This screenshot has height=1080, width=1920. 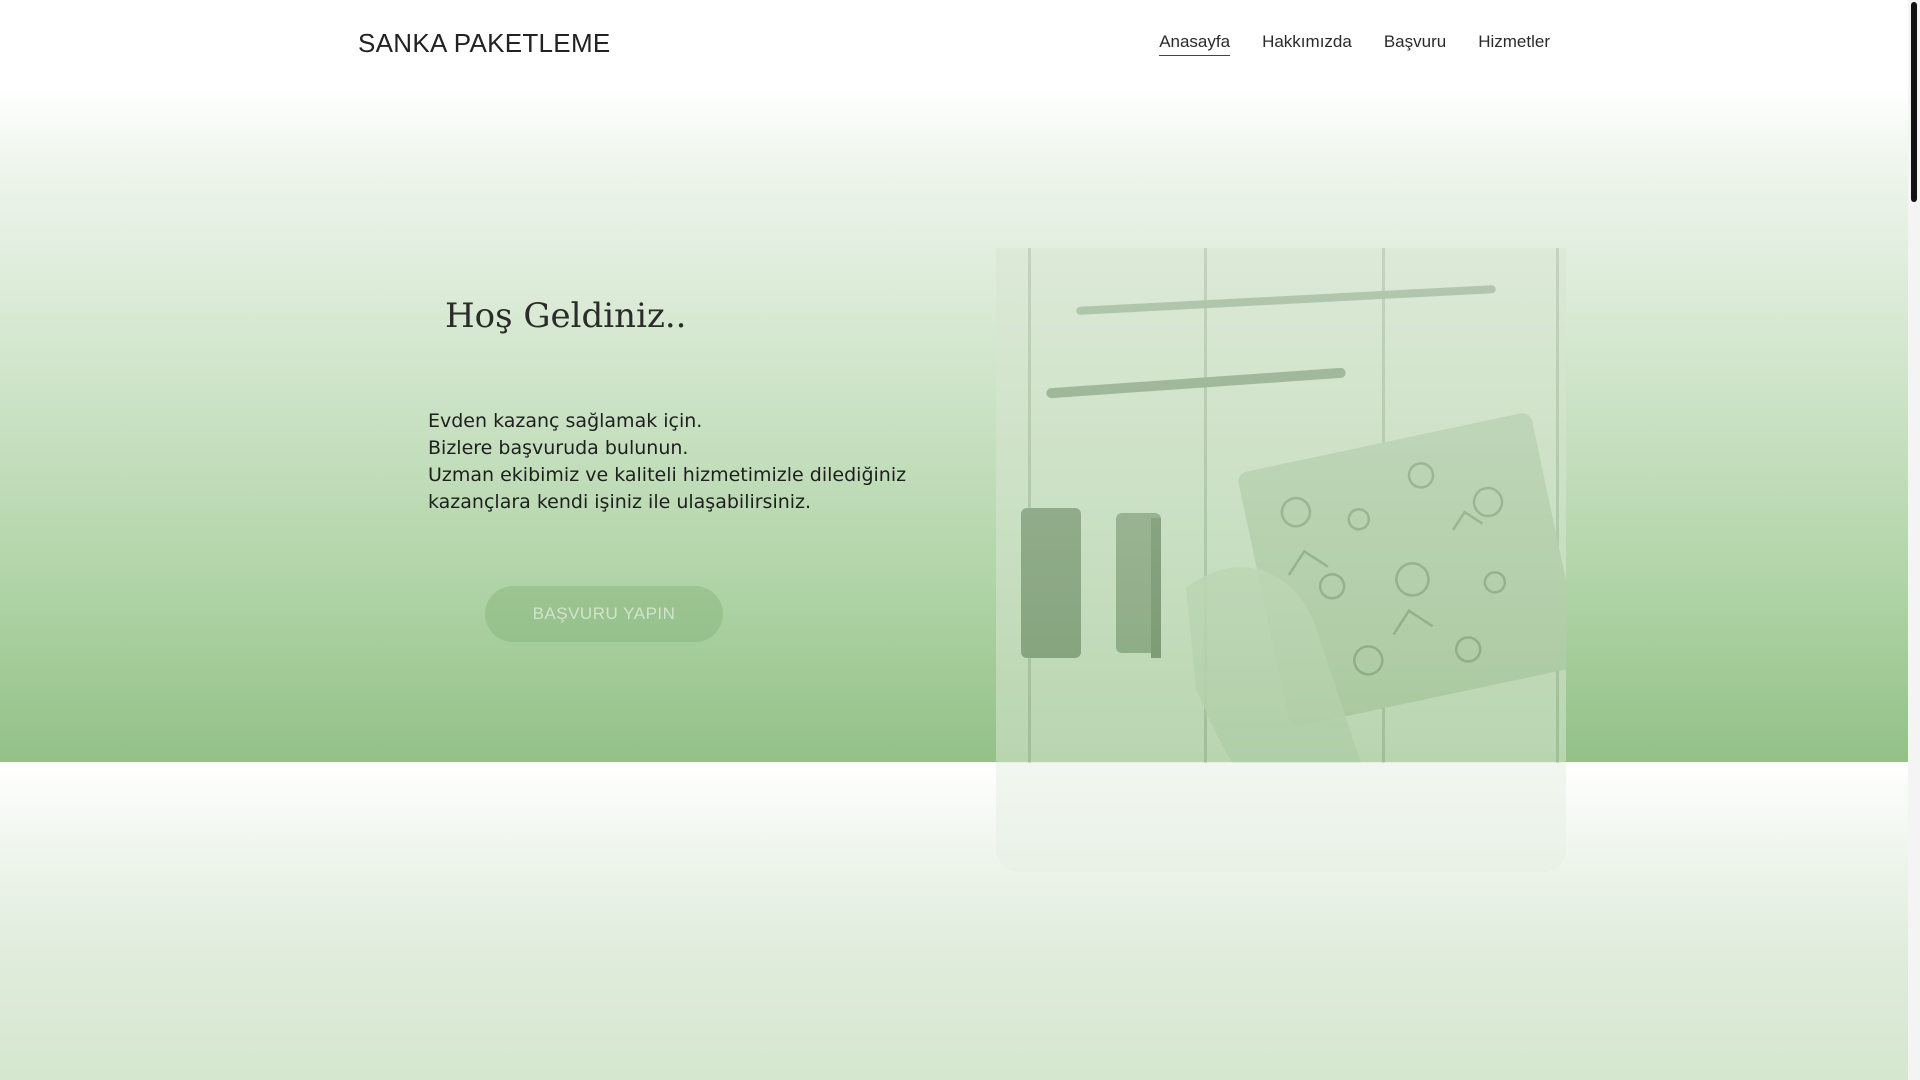 What do you see at coordinates (565, 421) in the screenshot?
I see `hero-line-1: Evden kazanç sağlamak için.` at bounding box center [565, 421].